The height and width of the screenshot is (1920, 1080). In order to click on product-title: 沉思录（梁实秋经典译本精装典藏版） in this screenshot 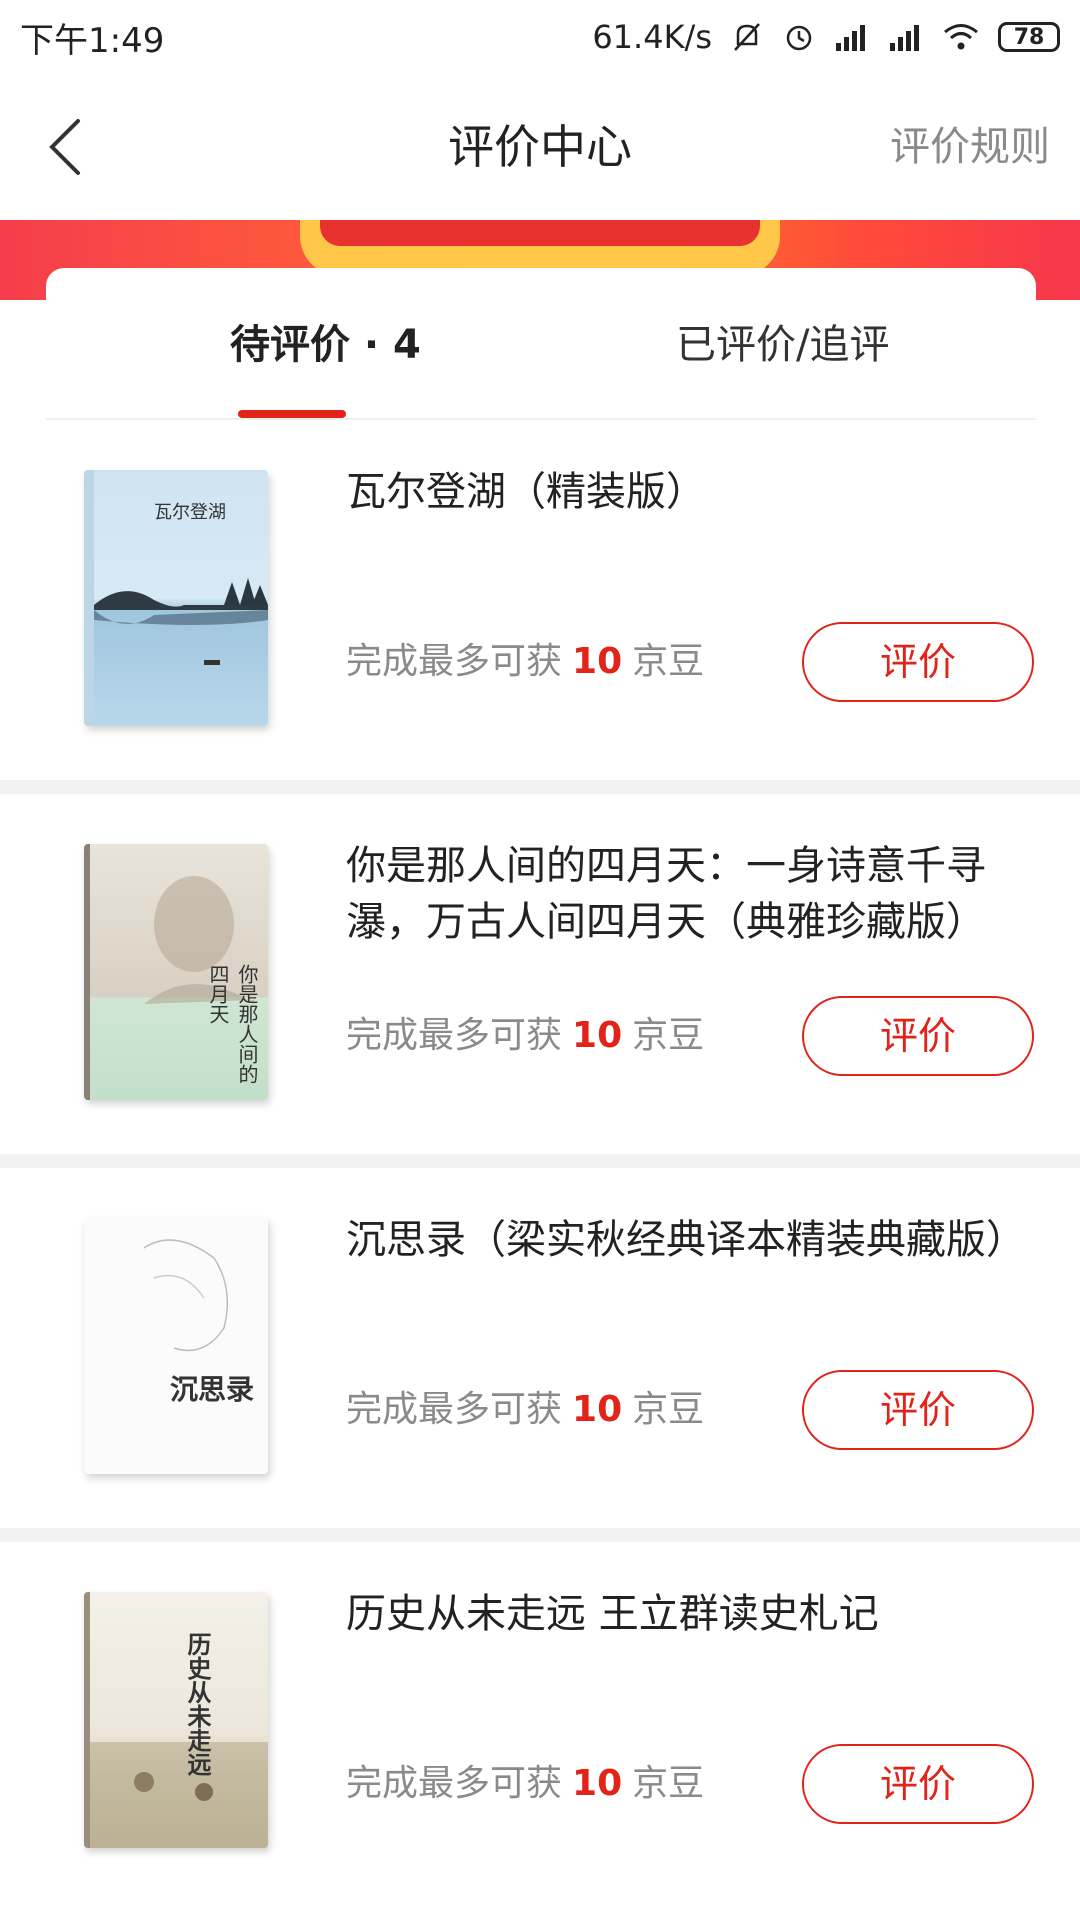, I will do `click(691, 1240)`.